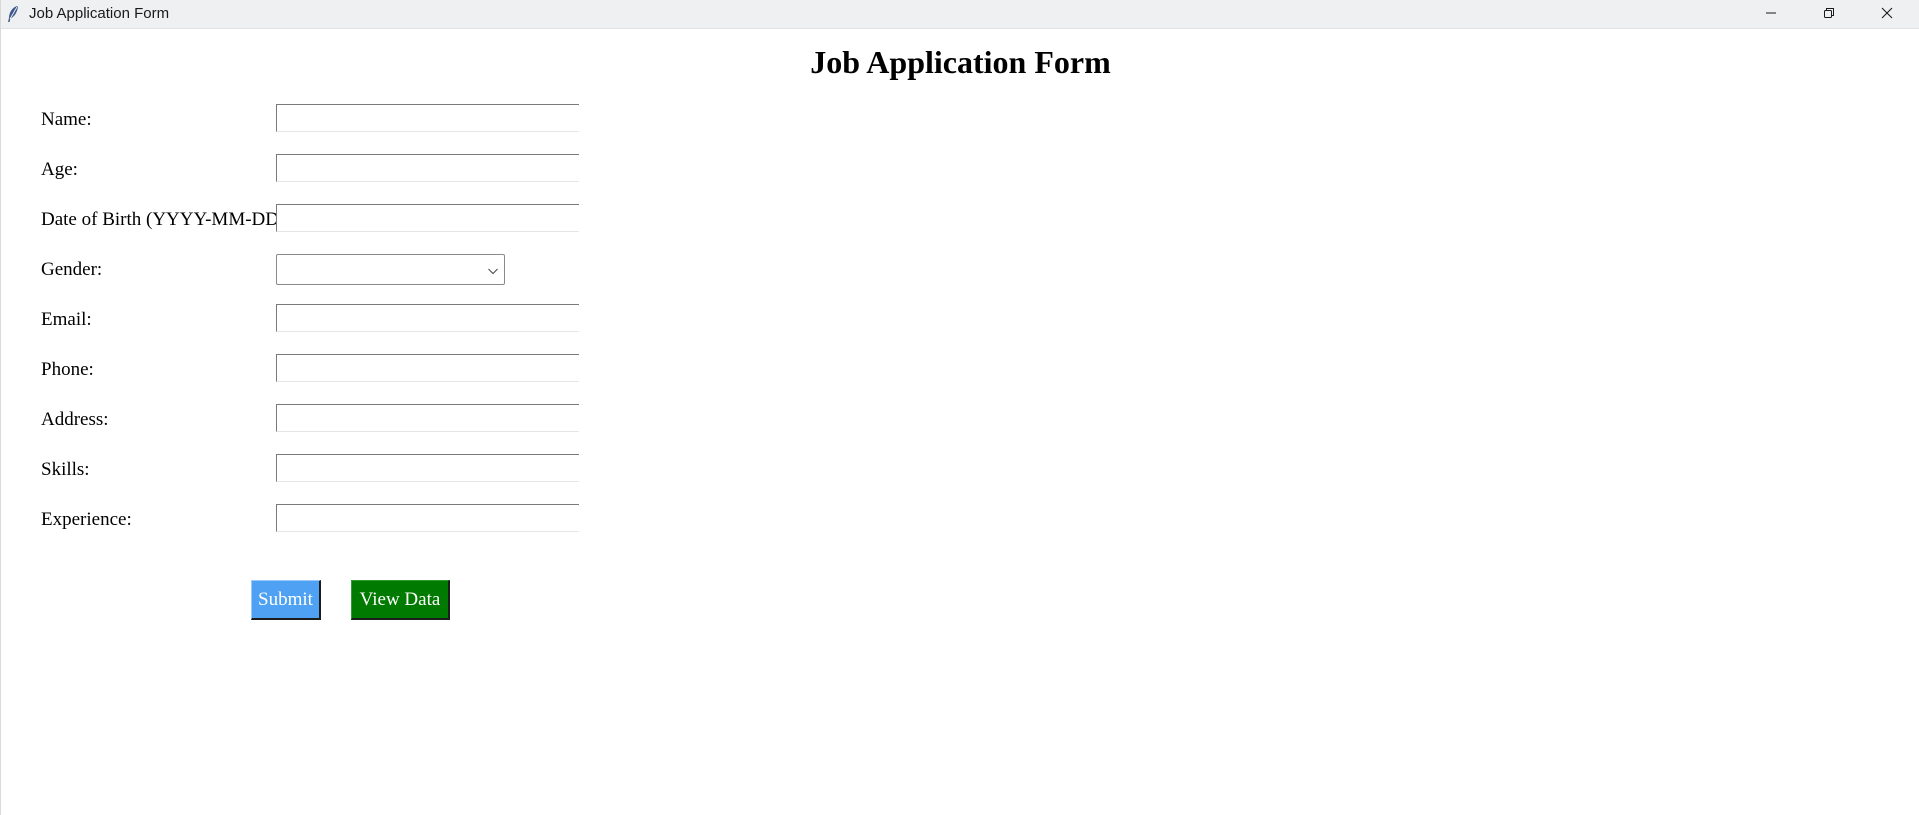 The width and height of the screenshot is (1919, 815). What do you see at coordinates (427, 368) in the screenshot?
I see `phone-input` at bounding box center [427, 368].